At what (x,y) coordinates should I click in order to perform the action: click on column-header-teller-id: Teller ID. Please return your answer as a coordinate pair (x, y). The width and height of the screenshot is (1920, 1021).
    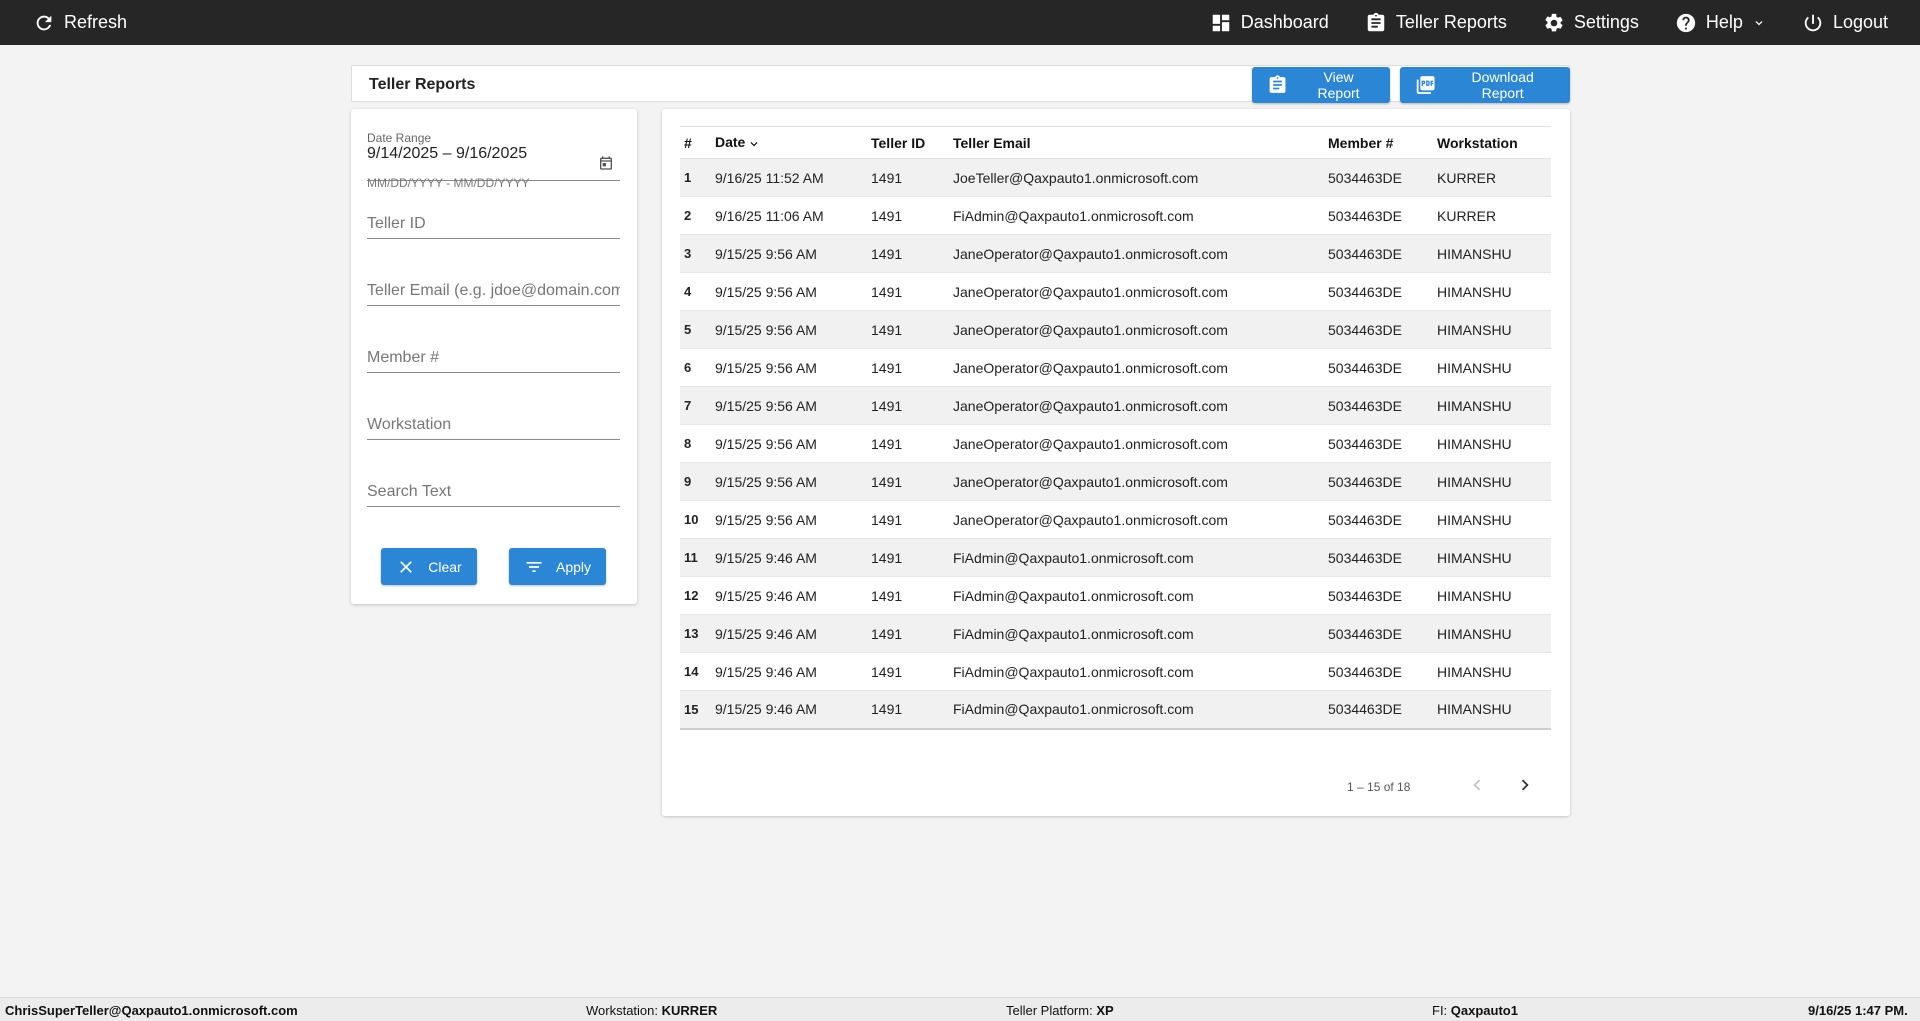
    Looking at the image, I should click on (908, 142).